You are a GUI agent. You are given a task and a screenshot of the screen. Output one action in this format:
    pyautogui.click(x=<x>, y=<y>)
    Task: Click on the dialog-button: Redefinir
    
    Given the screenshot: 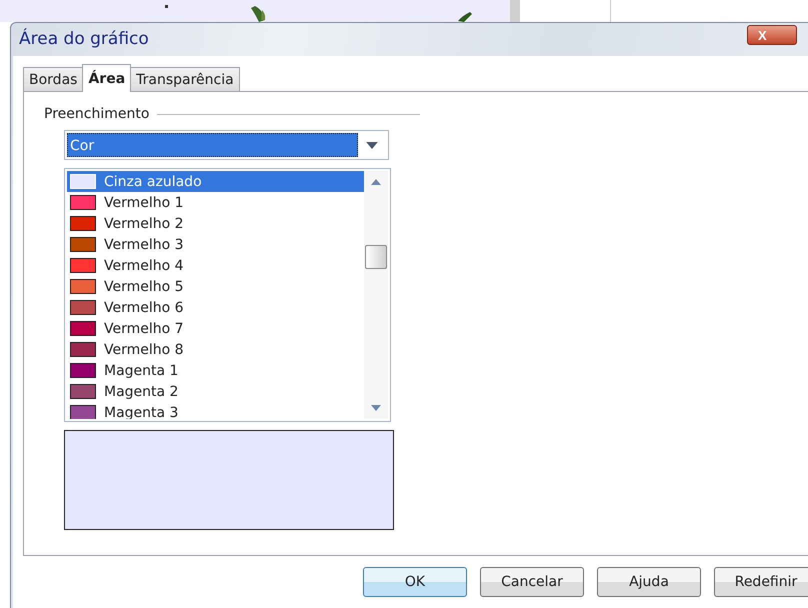 What is the action you would take?
    pyautogui.click(x=761, y=582)
    